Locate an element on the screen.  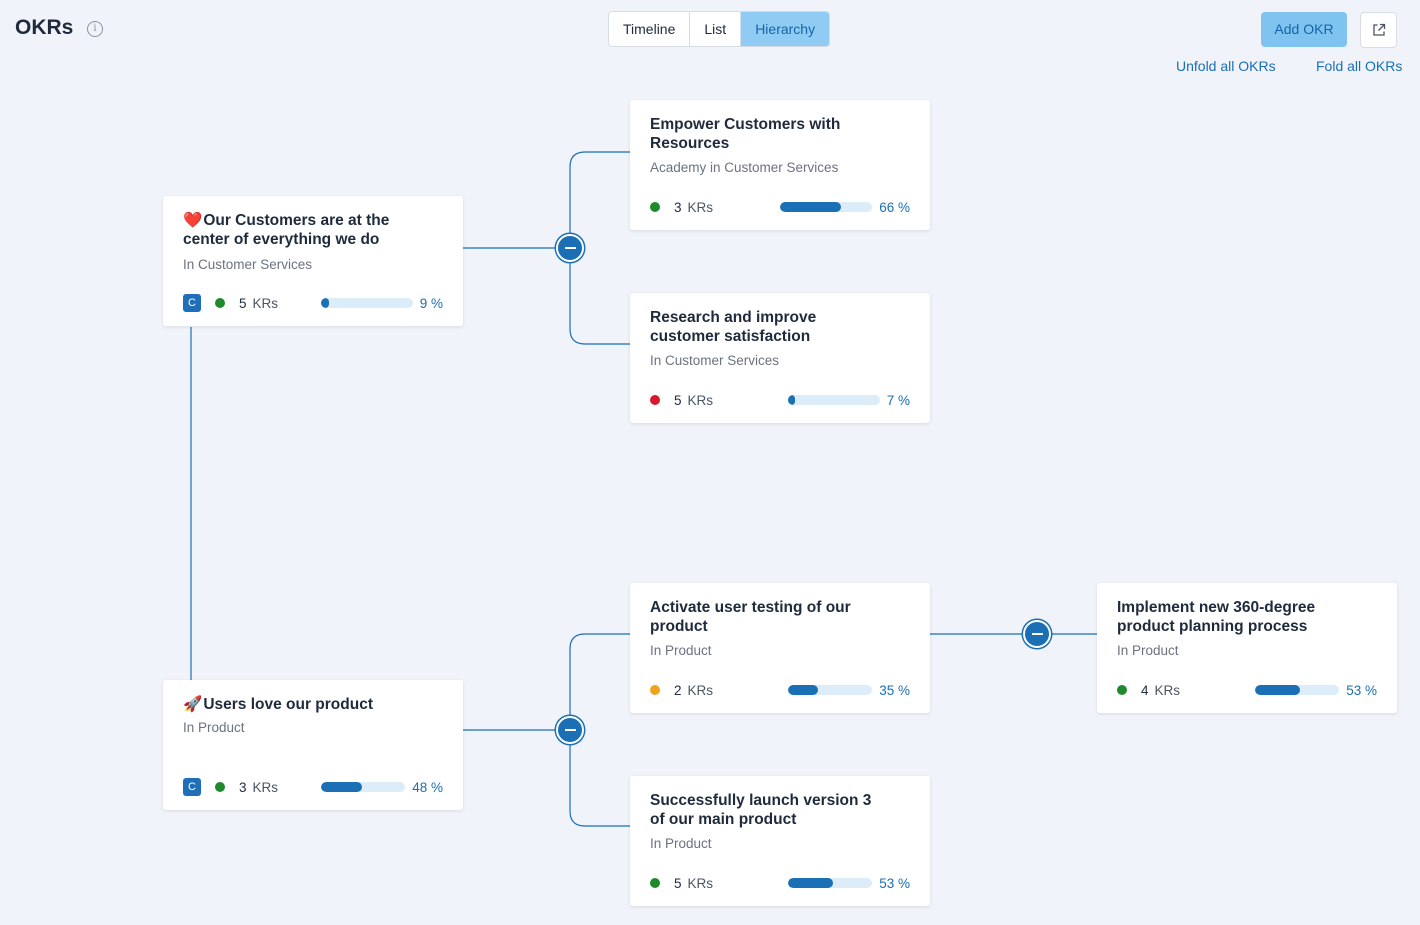
okr-footer: C 5 KRs 9 % is located at coordinates (313, 303).